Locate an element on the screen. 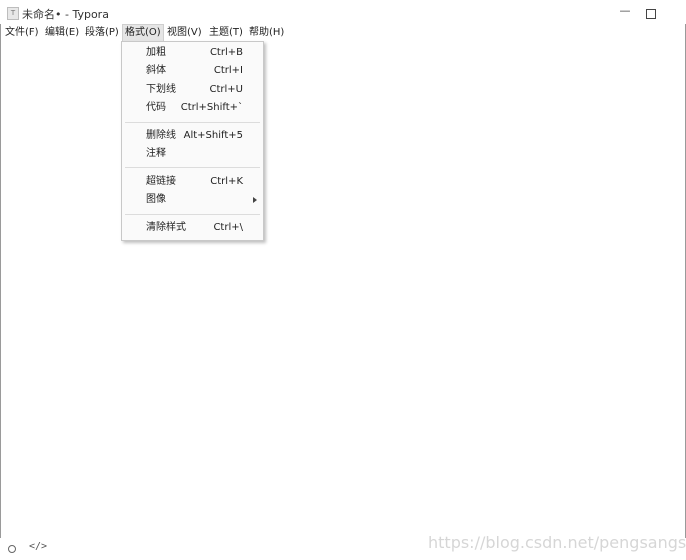  watermark: https://blog.csdn.net/pengsangsang is located at coordinates (557, 542).